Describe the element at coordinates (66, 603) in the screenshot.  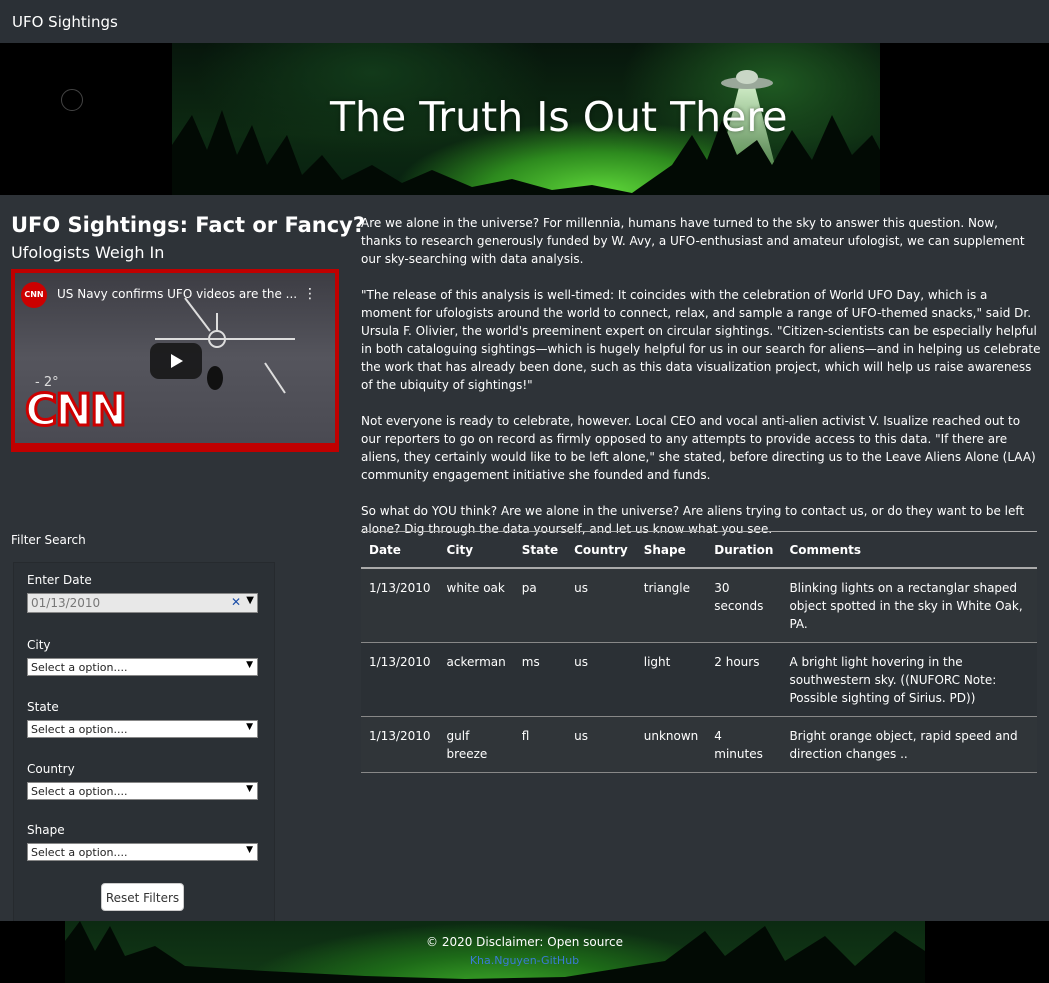
I see `date-input-value: 01/13/2010` at that location.